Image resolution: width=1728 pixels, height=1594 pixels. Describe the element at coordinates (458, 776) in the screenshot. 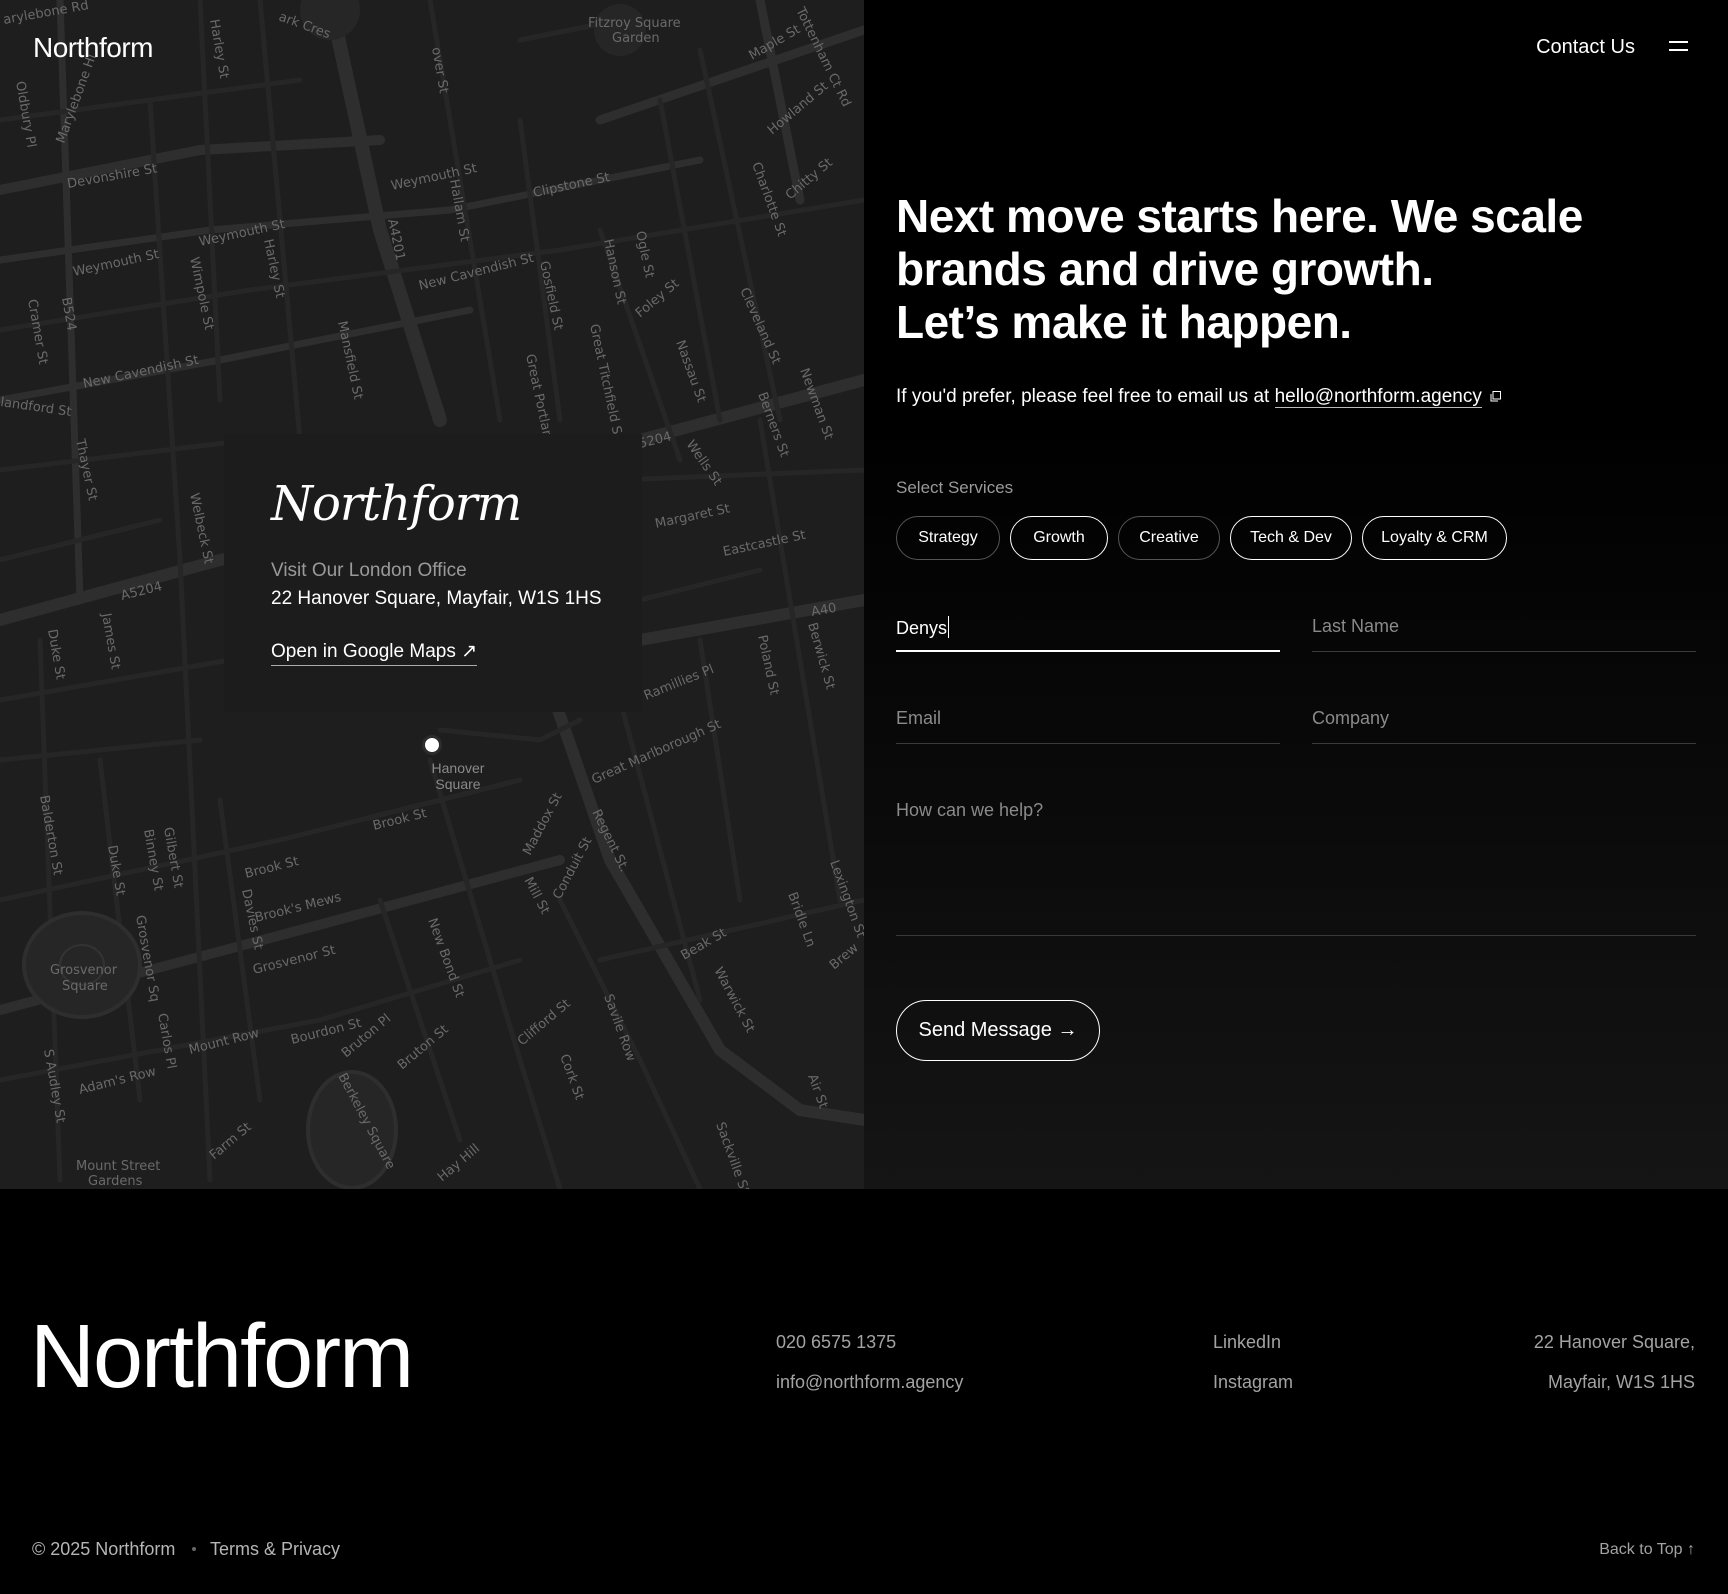

I see `pin-label: Hanover Square` at that location.